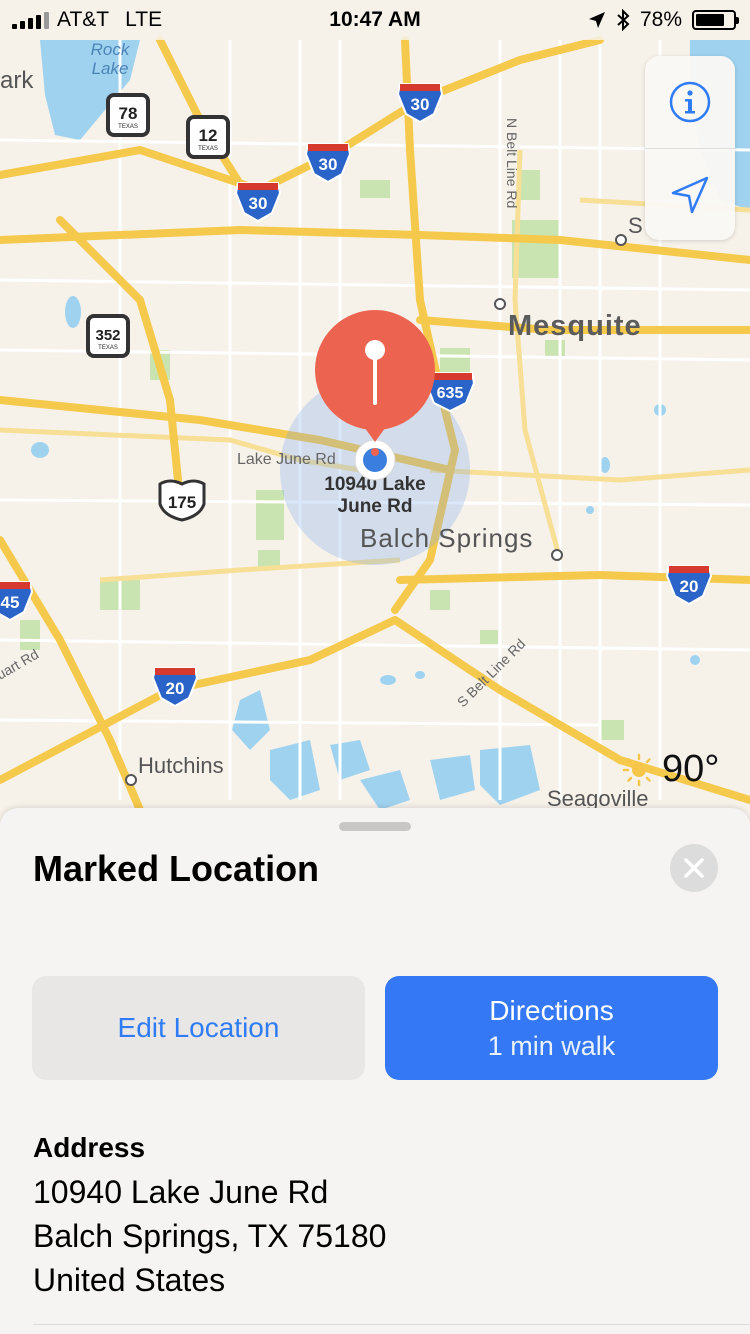  I want to click on state-shield-12: 12 TEXAS, so click(208, 137).